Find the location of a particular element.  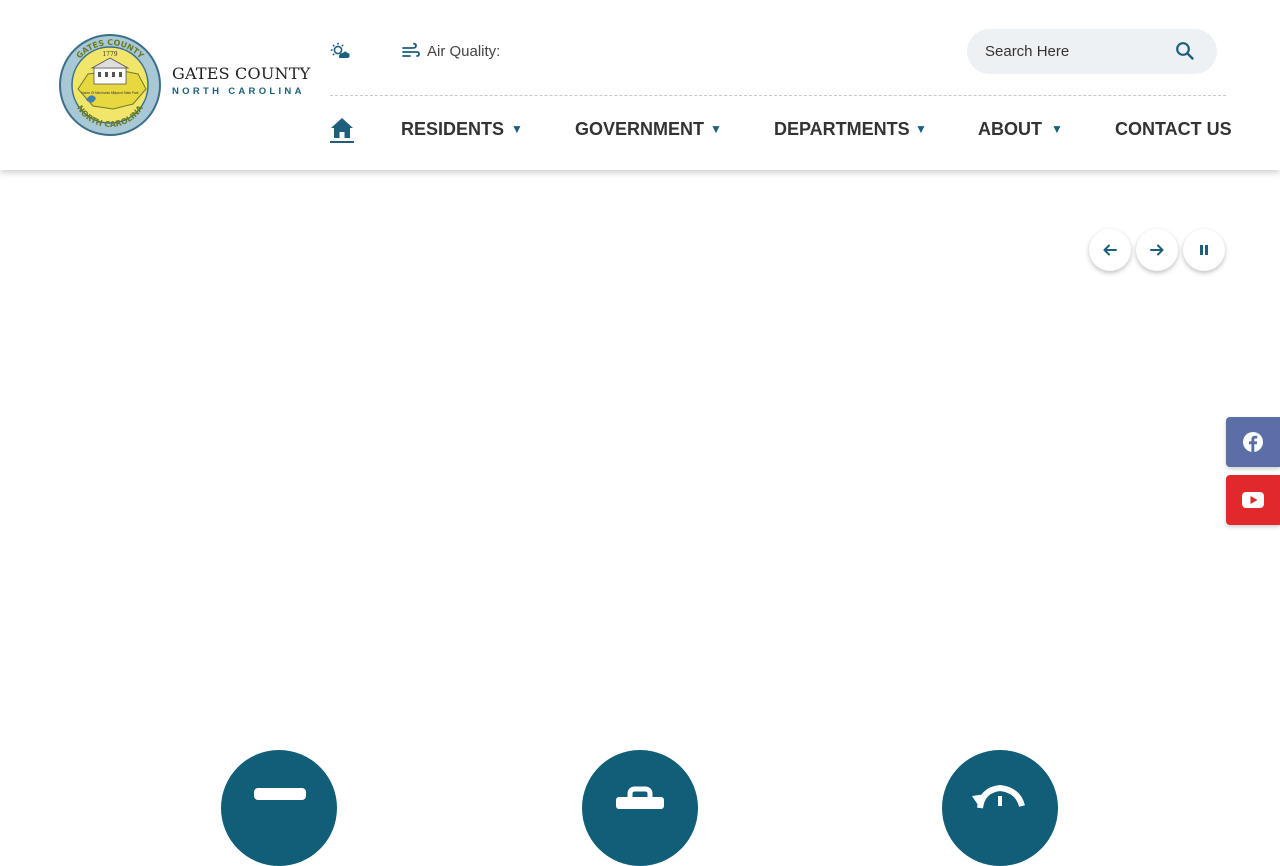

search-box is located at coordinates (1092, 51).